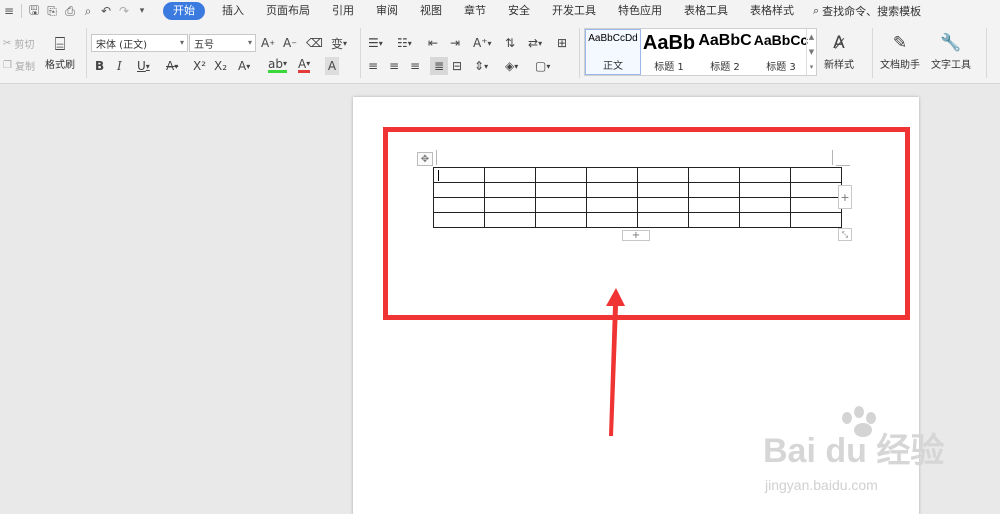 The height and width of the screenshot is (514, 1000). What do you see at coordinates (615, 362) in the screenshot?
I see `red-arrow` at bounding box center [615, 362].